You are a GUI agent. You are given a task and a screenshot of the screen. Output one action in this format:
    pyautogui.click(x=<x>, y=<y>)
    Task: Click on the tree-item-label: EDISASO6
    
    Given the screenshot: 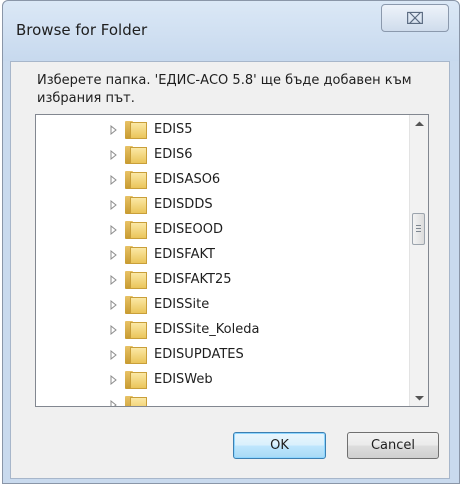 What is the action you would take?
    pyautogui.click(x=187, y=179)
    